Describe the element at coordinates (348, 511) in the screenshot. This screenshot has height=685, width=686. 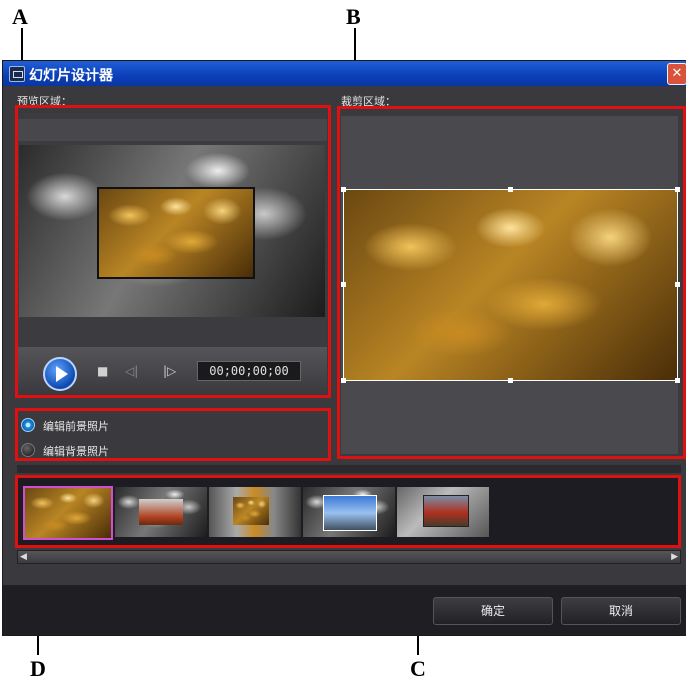
I see `annotation-box-c` at that location.